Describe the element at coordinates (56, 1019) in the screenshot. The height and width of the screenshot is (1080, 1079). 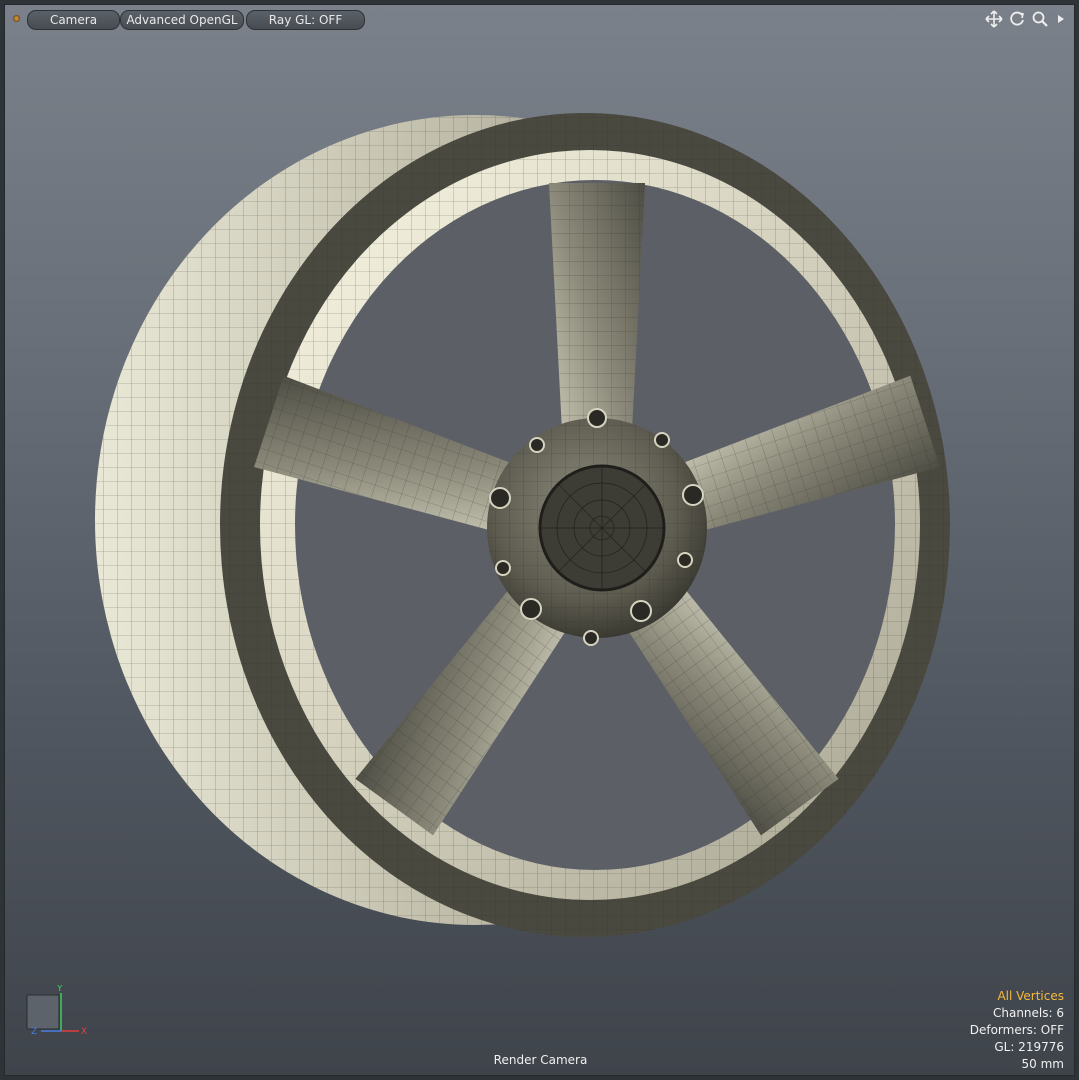
I see `axis-gizmo: Y X Z` at that location.